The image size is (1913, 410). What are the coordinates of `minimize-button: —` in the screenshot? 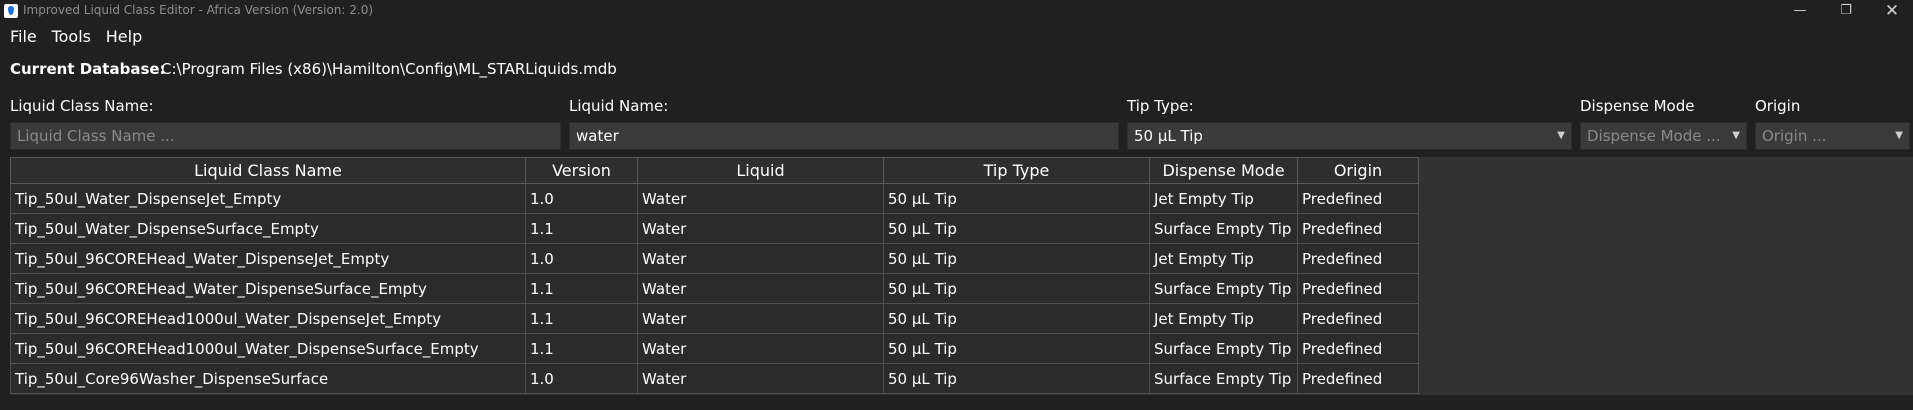 It's located at (1800, 11).